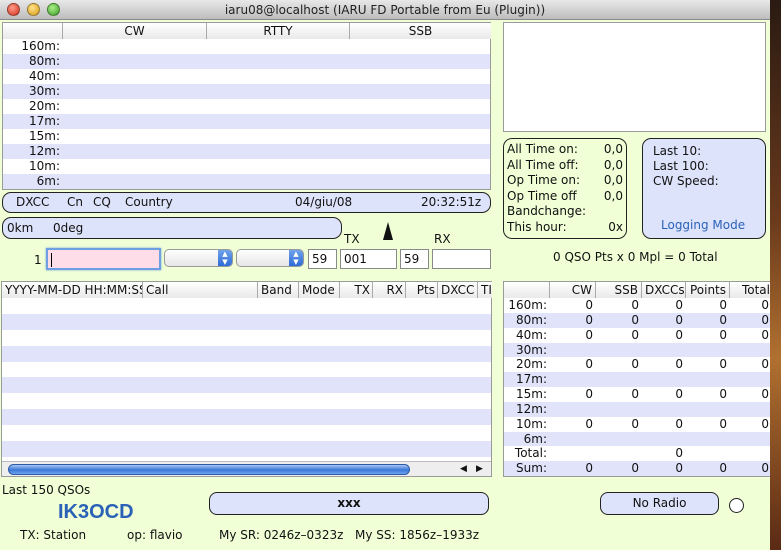 Image resolution: width=781 pixels, height=550 pixels. What do you see at coordinates (246, 136) in the screenshot?
I see `band-grid-row: 15m:` at bounding box center [246, 136].